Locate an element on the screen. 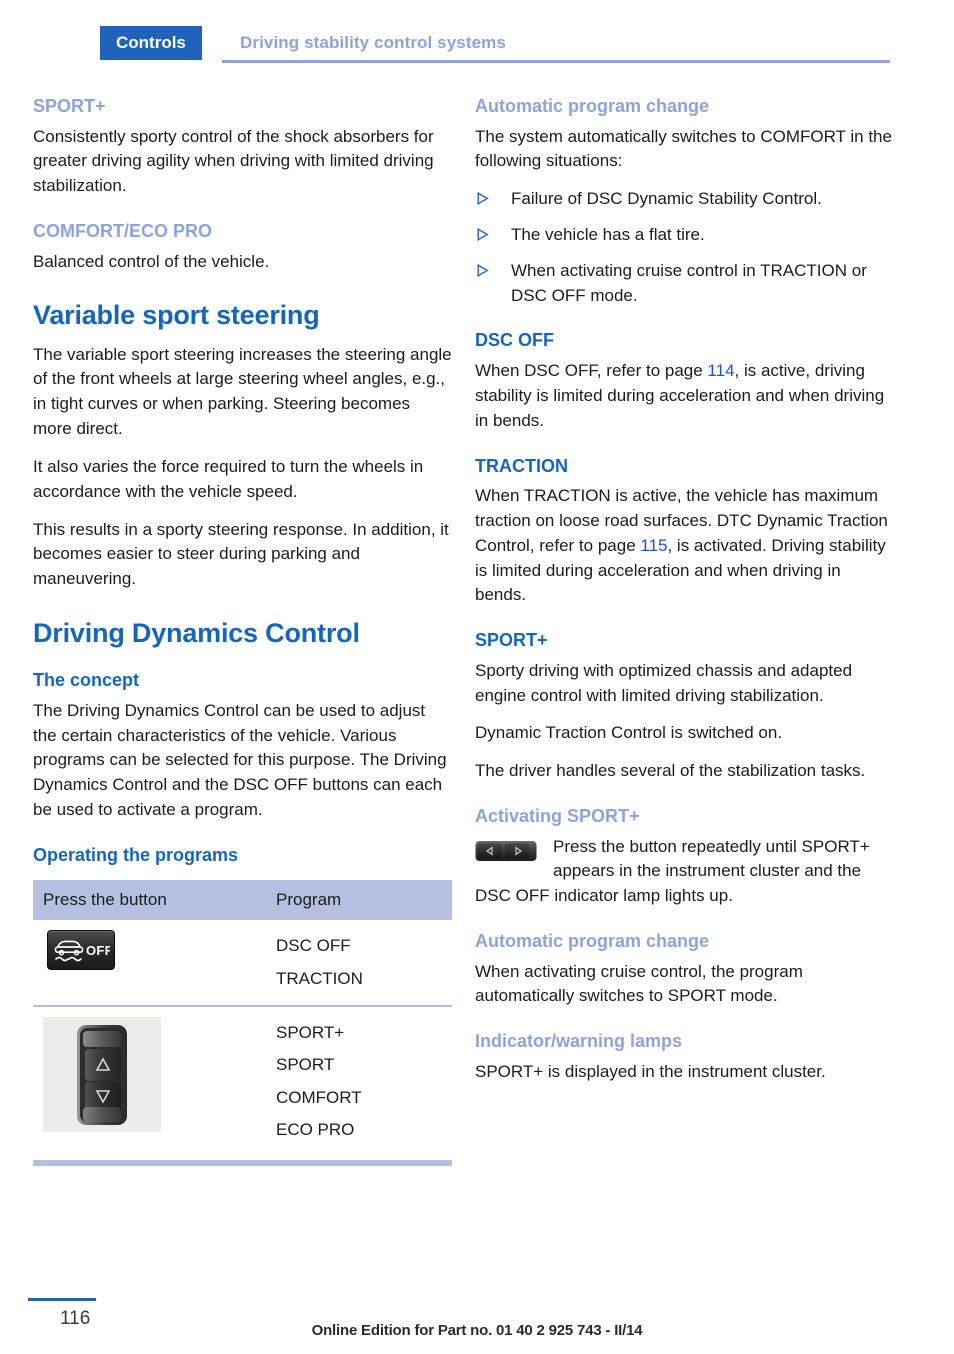 The height and width of the screenshot is (1354, 954). paragraph-sport-plus-right-2: Dynamic Traction Control is switched on. is located at coordinates (629, 733).